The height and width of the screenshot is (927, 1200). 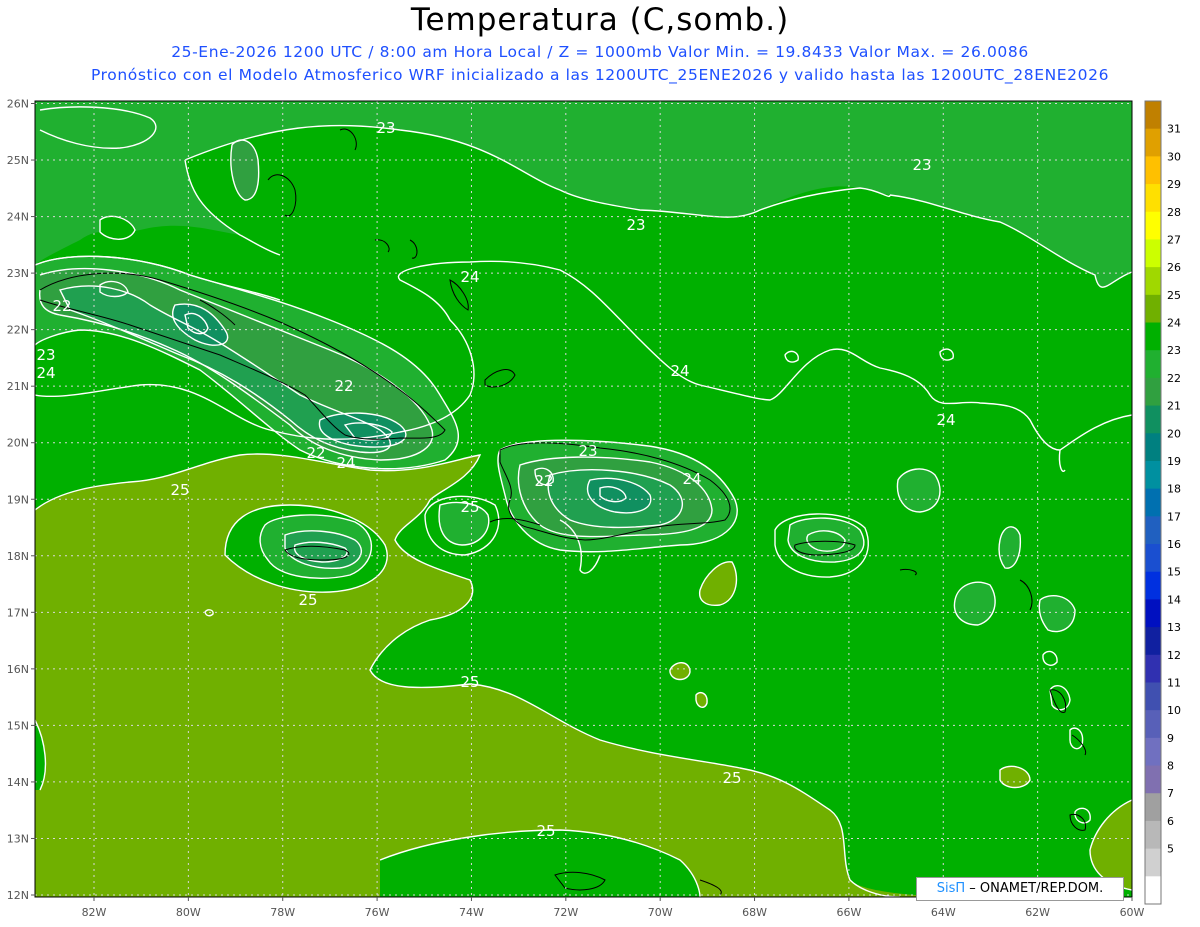 I want to click on lon-label: 82W, so click(x=94, y=912).